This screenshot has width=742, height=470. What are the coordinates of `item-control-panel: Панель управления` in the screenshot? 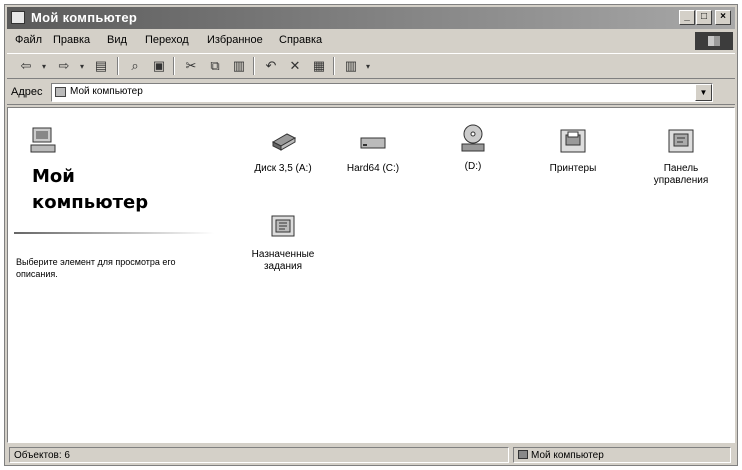 It's located at (681, 155).